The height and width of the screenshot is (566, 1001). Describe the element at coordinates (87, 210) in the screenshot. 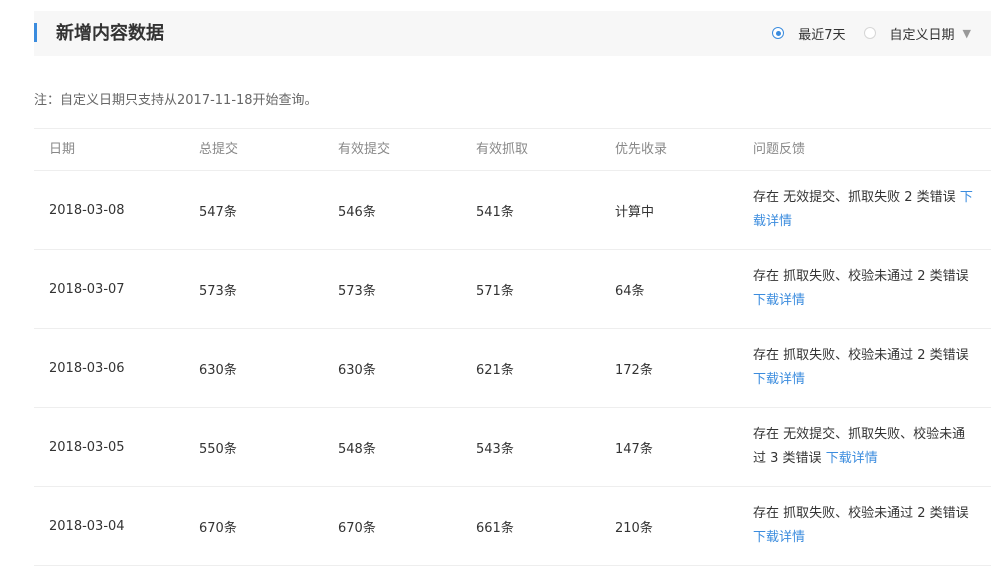

I see `cell-date: 2018-03-08` at that location.